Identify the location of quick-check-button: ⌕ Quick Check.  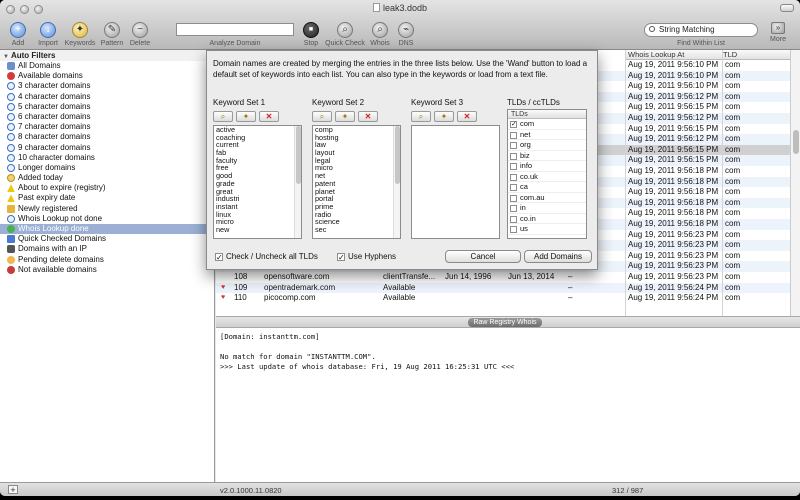
(345, 34).